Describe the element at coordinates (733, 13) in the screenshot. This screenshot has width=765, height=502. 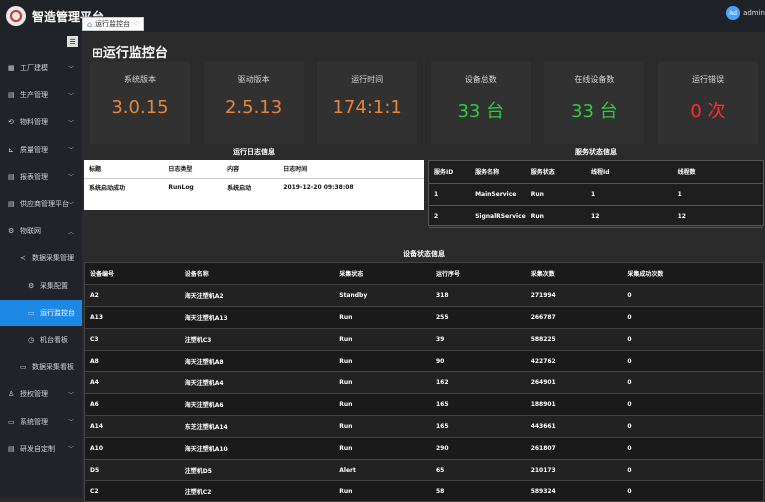
I see `avatar: Ad` at that location.